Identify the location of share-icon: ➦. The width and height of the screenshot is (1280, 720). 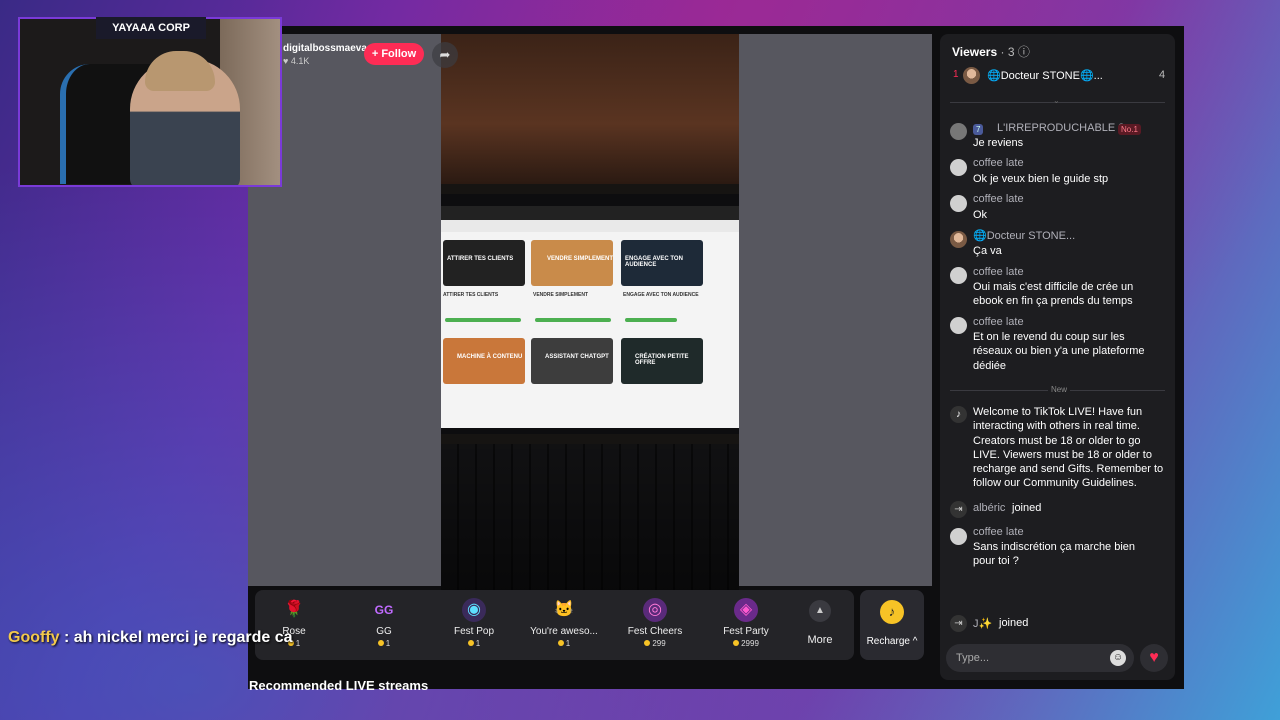
(445, 55).